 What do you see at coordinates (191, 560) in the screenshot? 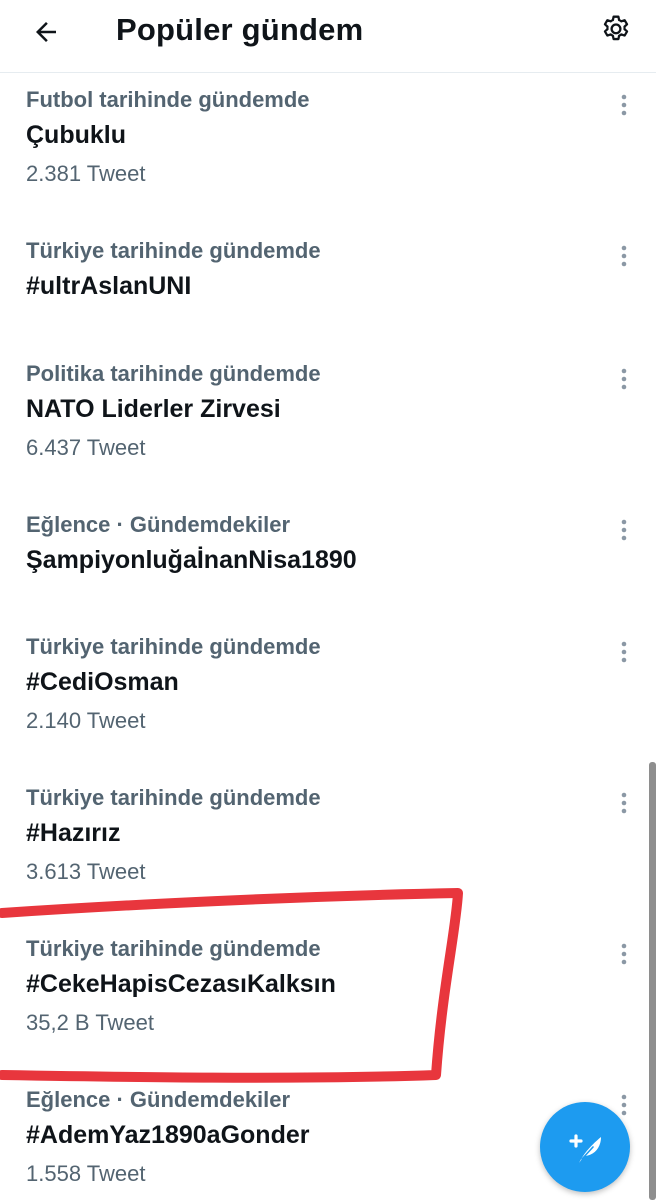
I see `trend-name: ŞampiyonluğaİnanNisa1890` at bounding box center [191, 560].